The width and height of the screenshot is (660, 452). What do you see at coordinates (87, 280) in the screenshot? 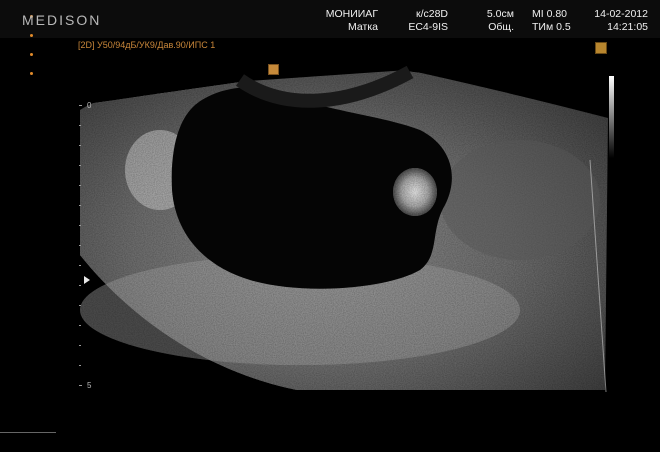
I see `focus-arrow-icon` at bounding box center [87, 280].